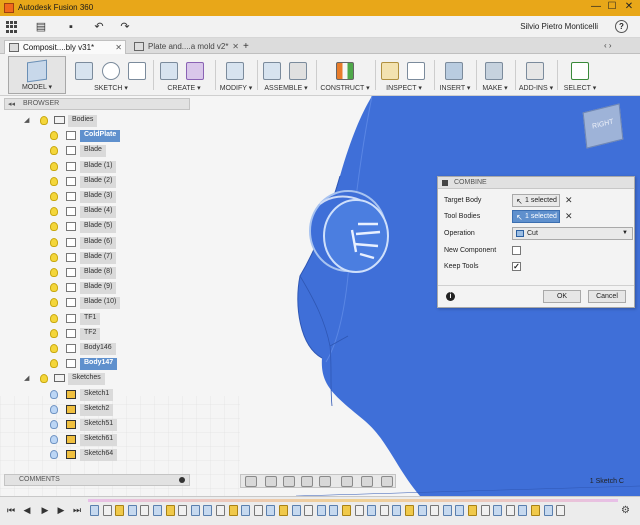  What do you see at coordinates (195, 71) in the screenshot?
I see `form-icon` at bounding box center [195, 71].